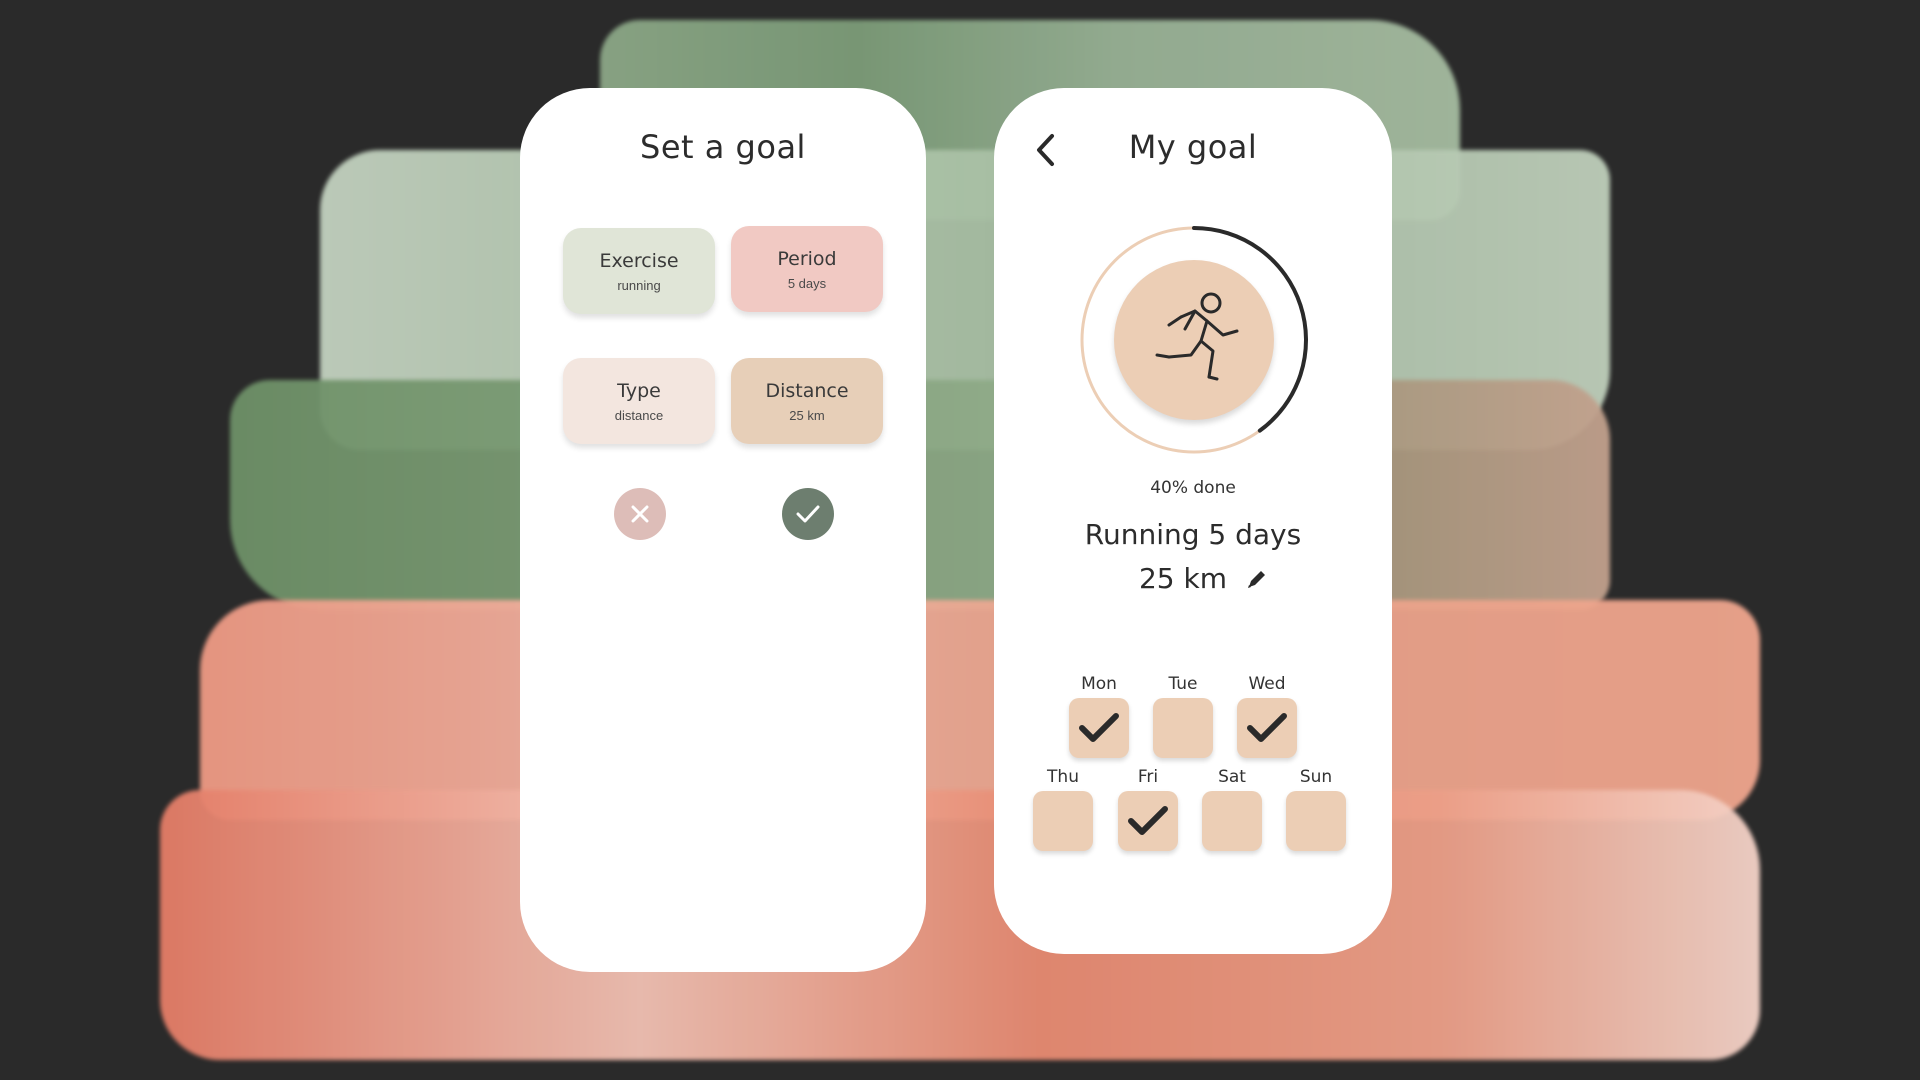 The width and height of the screenshot is (1920, 1080). I want to click on tile-label: Distance, so click(807, 390).